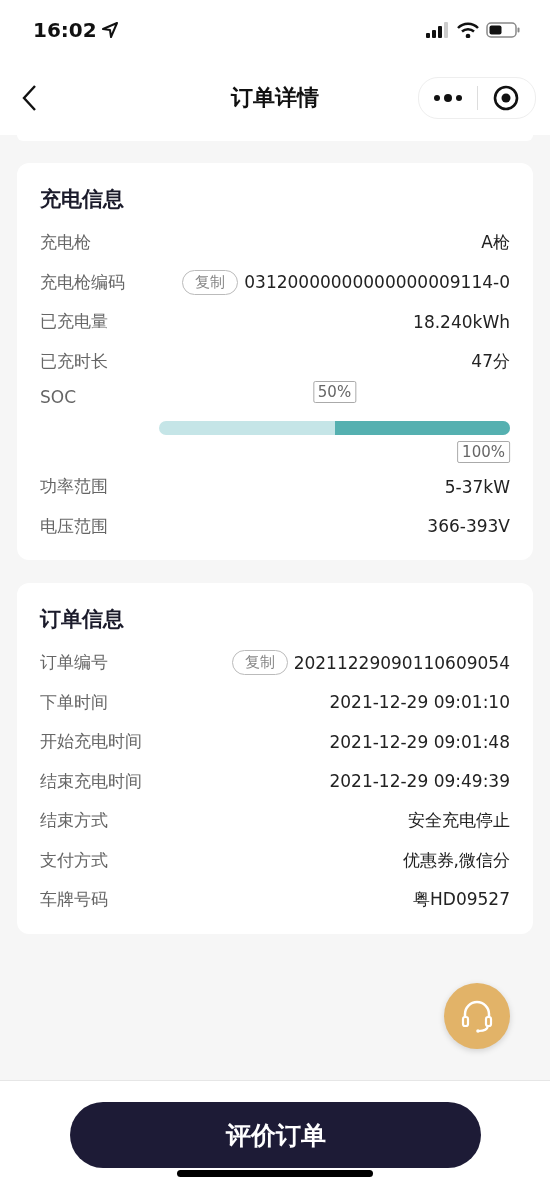 The width and height of the screenshot is (550, 1190). Describe the element at coordinates (58, 397) in the screenshot. I see `field-label: SOC` at that location.